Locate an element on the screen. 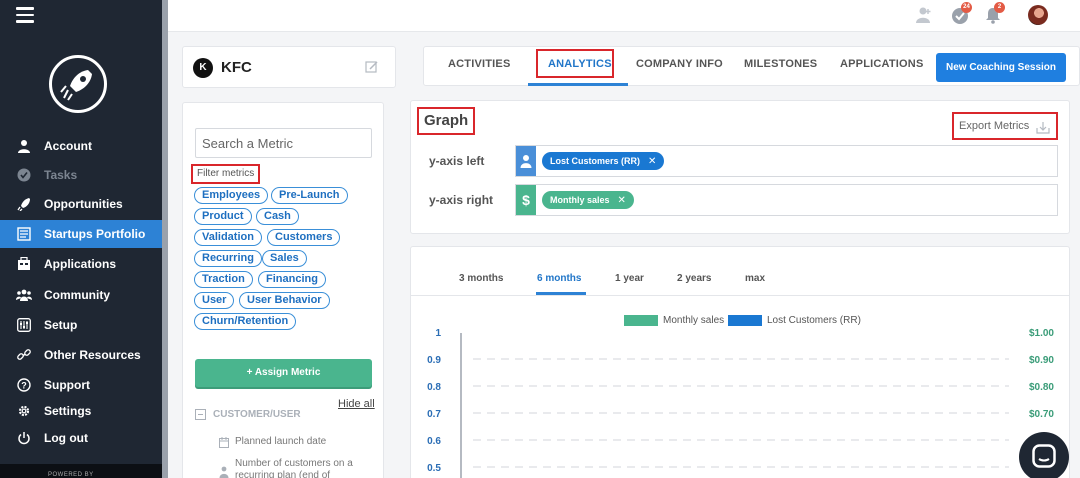 Image resolution: width=1080 pixels, height=478 pixels. sidebar-item-label: Startups Portfolio is located at coordinates (95, 234).